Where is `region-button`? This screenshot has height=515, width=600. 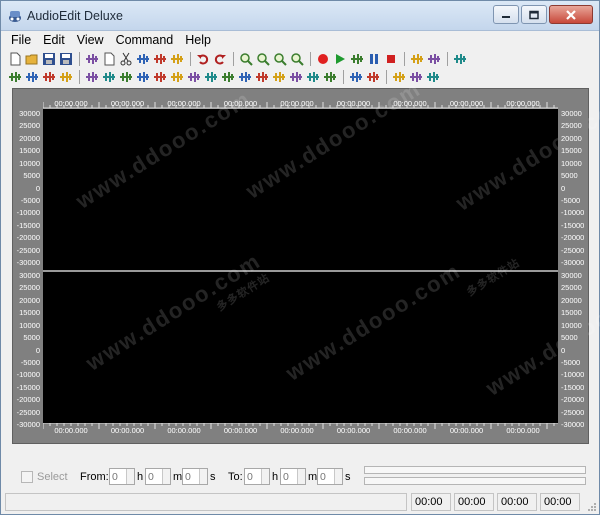 region-button is located at coordinates (433, 77).